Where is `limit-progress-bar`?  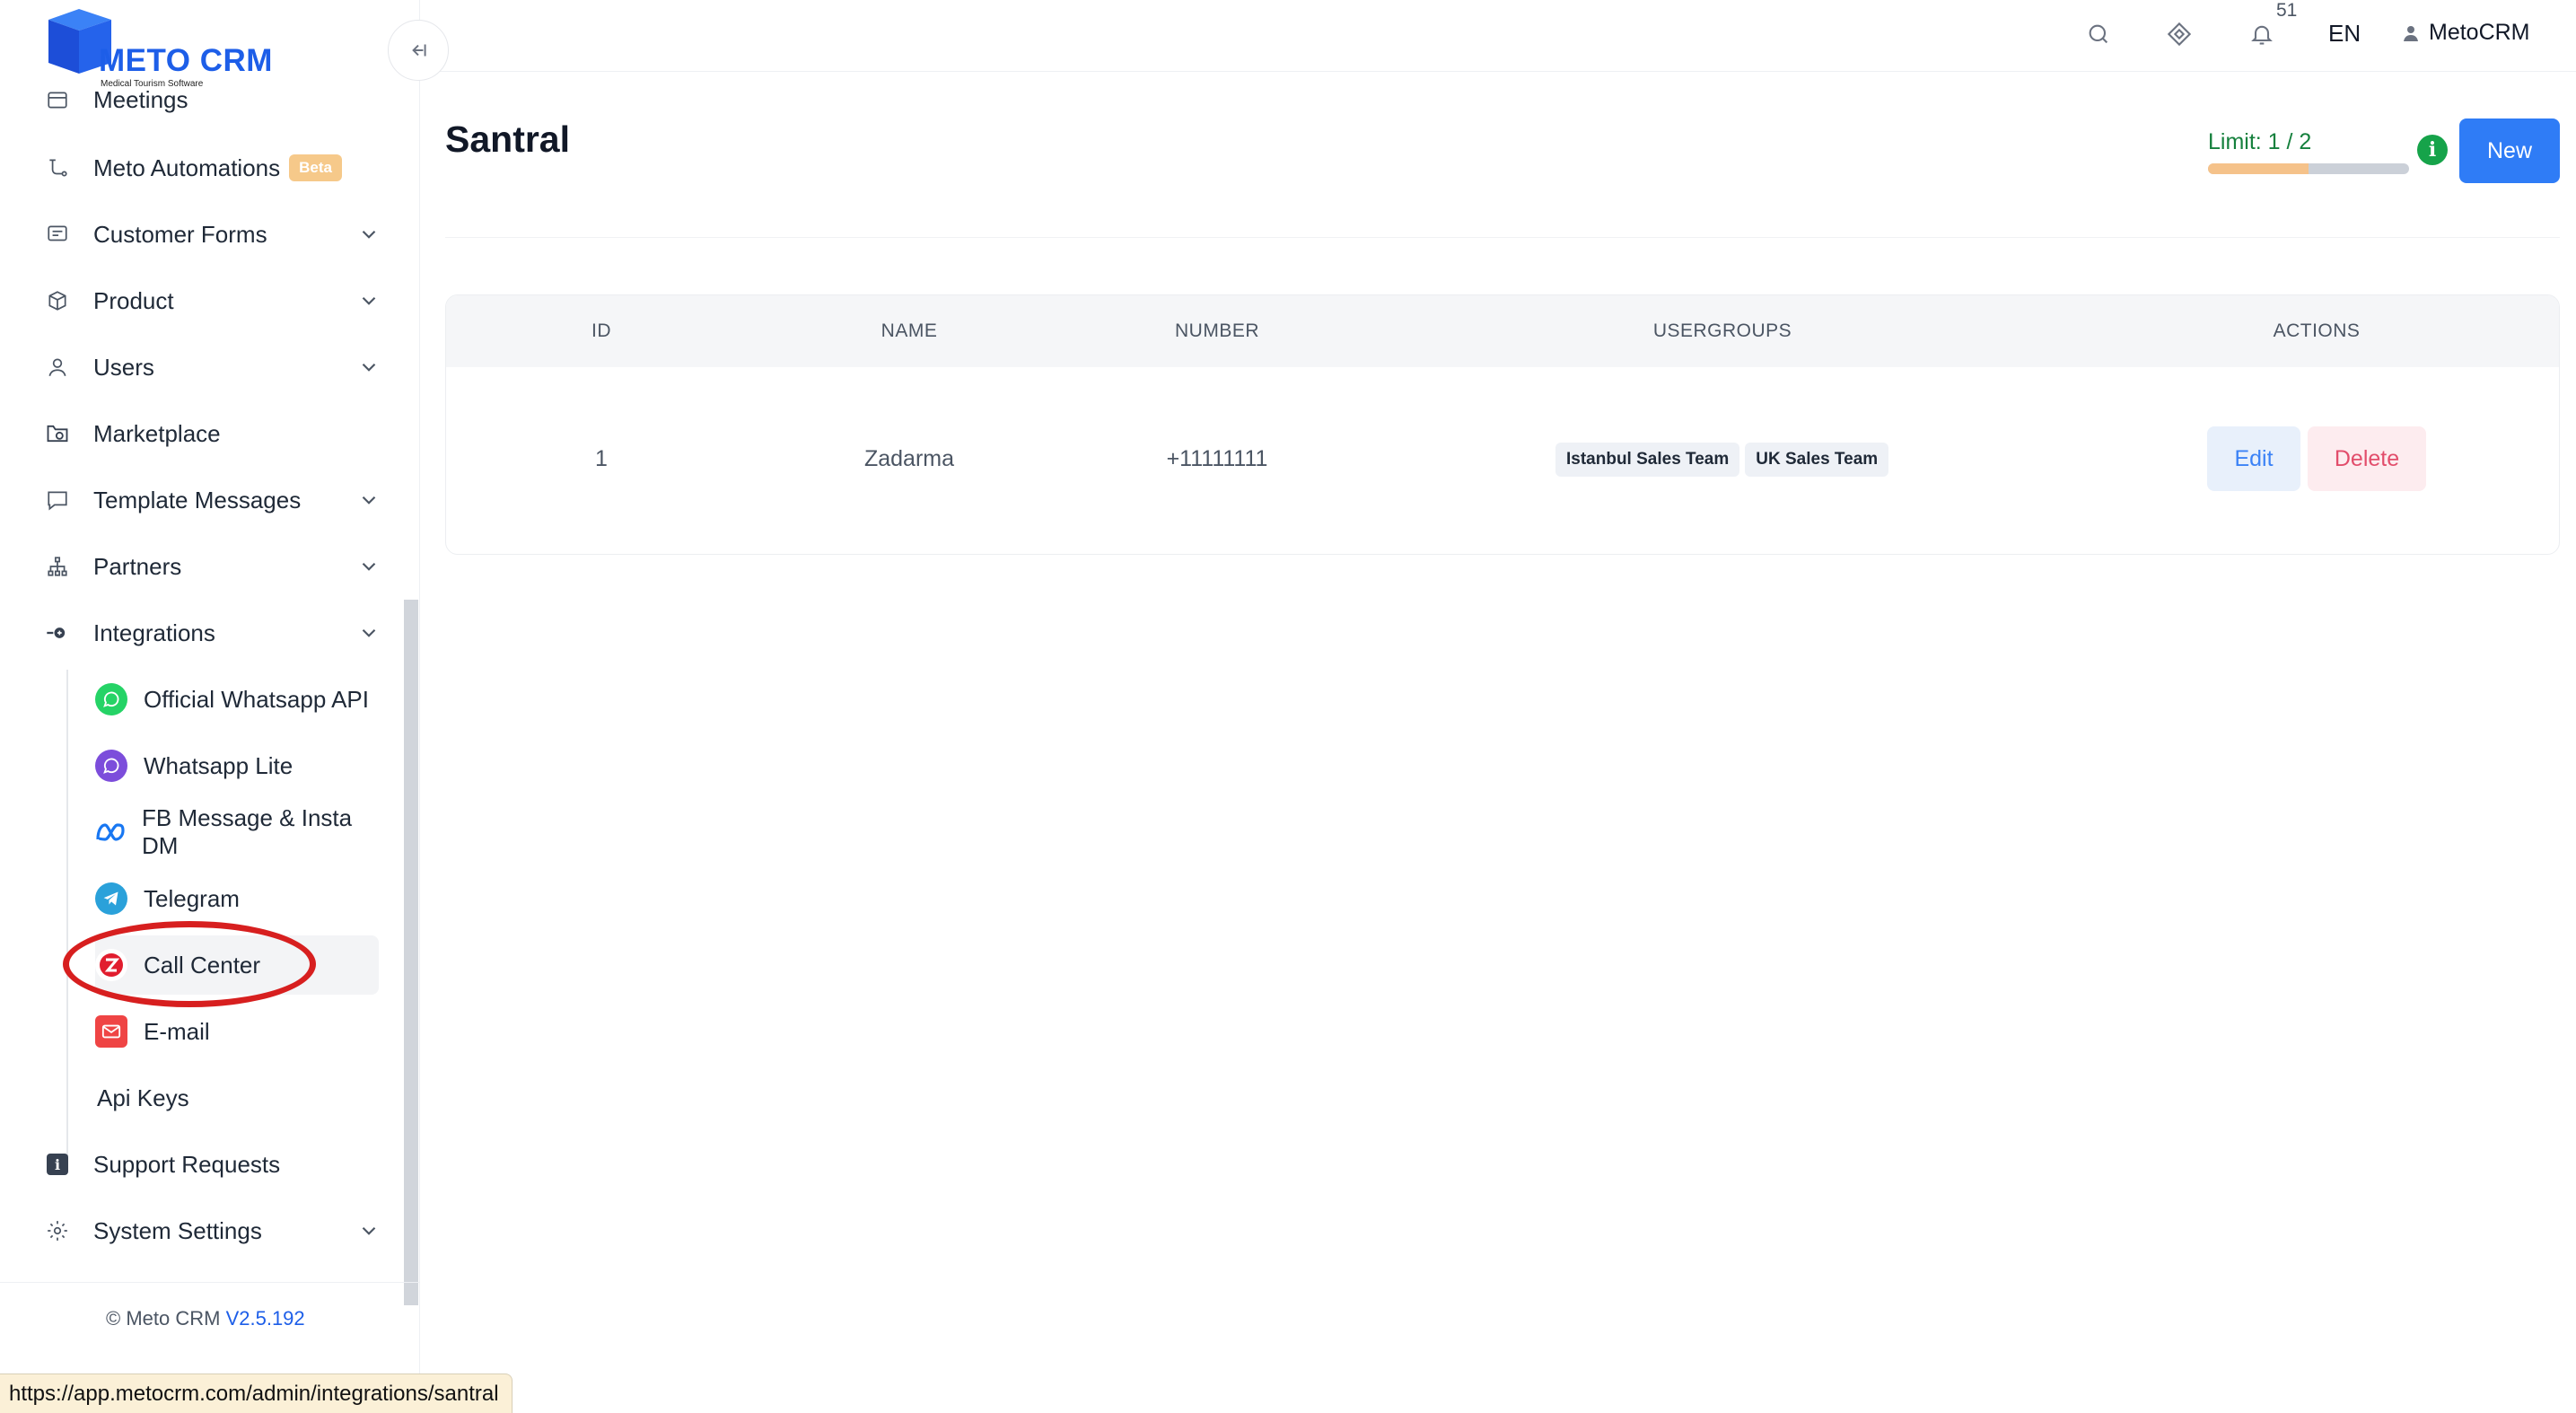
limit-progress-bar is located at coordinates (2308, 168).